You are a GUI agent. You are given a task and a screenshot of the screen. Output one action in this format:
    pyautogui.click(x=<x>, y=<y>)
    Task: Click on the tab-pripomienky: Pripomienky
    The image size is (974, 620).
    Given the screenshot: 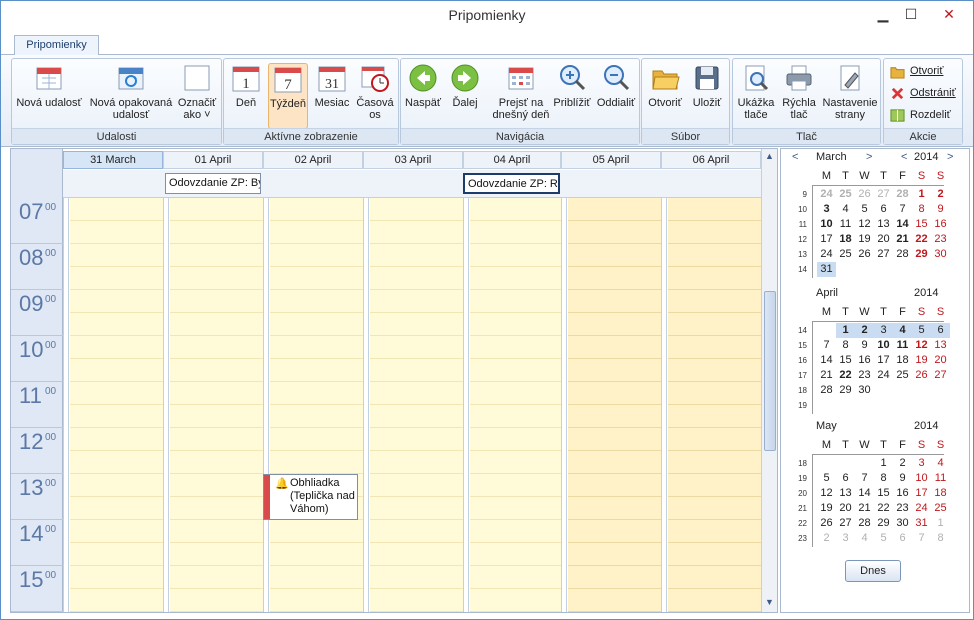 What is the action you would take?
    pyautogui.click(x=56, y=45)
    